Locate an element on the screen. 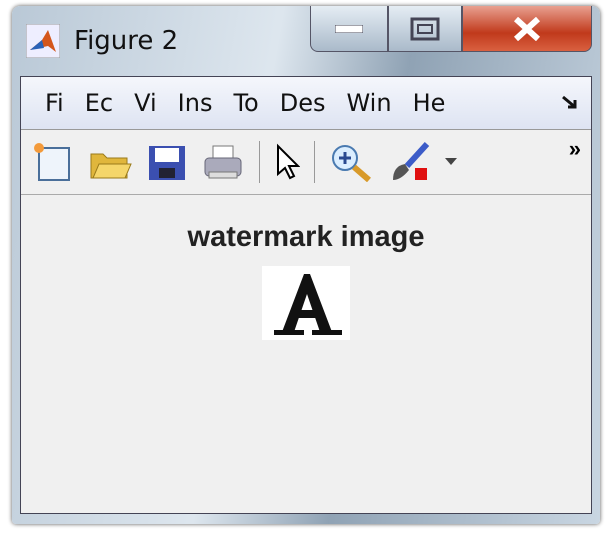  maximize-icon is located at coordinates (425, 28).